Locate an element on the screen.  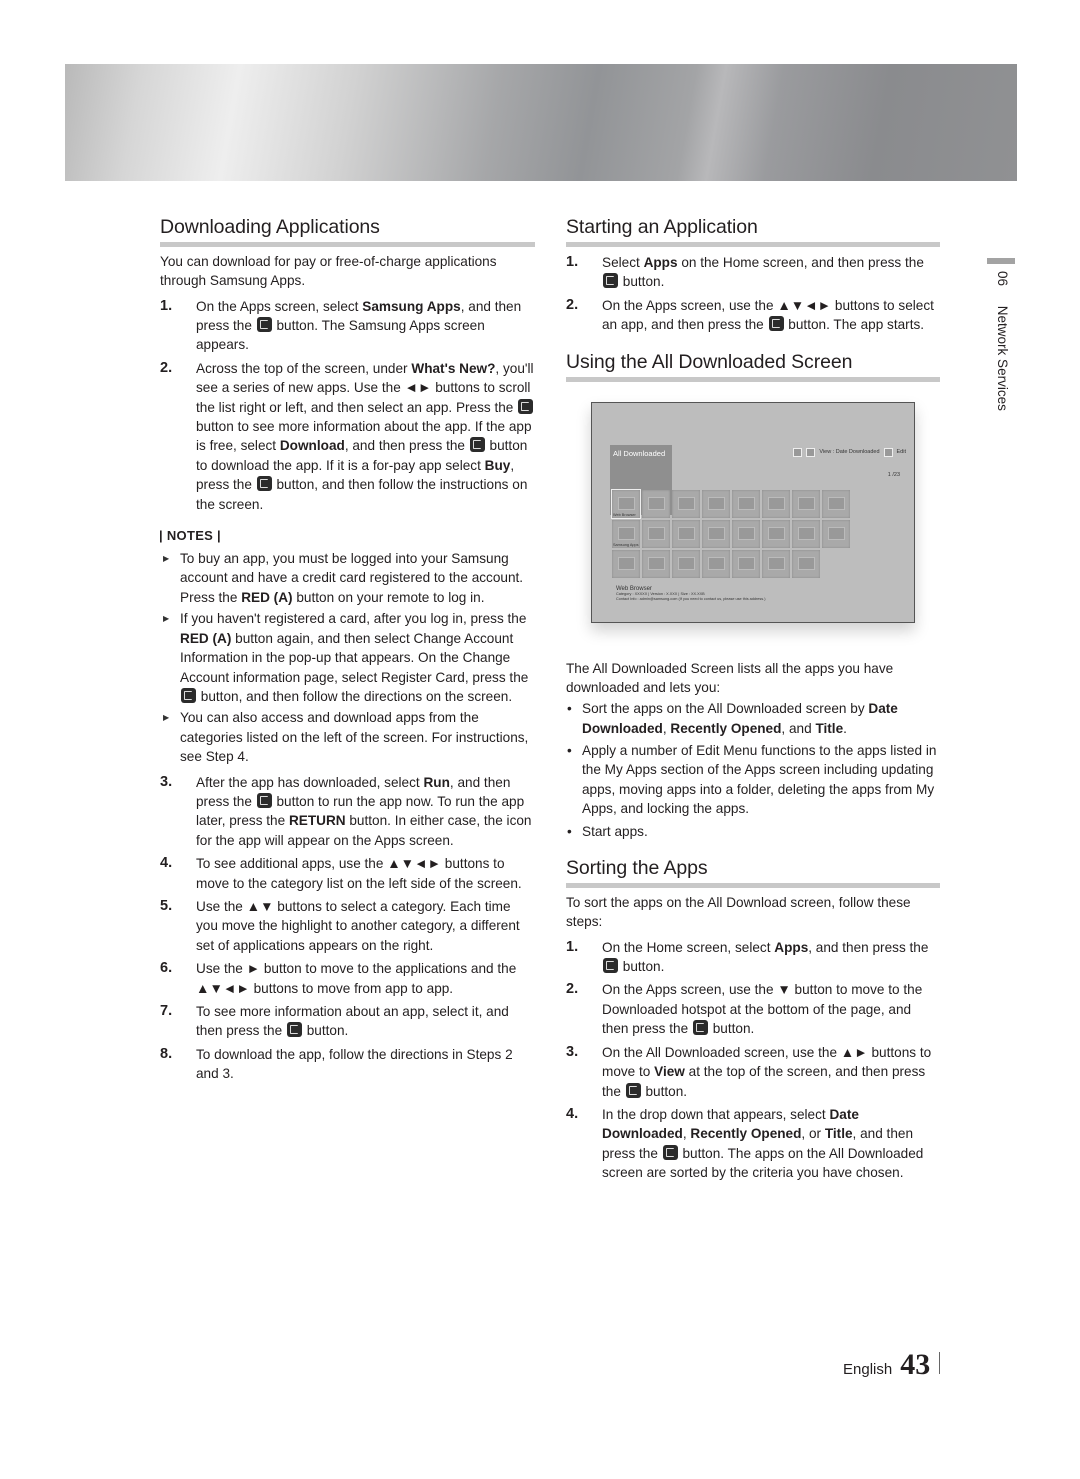
user-icon is located at coordinates (798, 452).